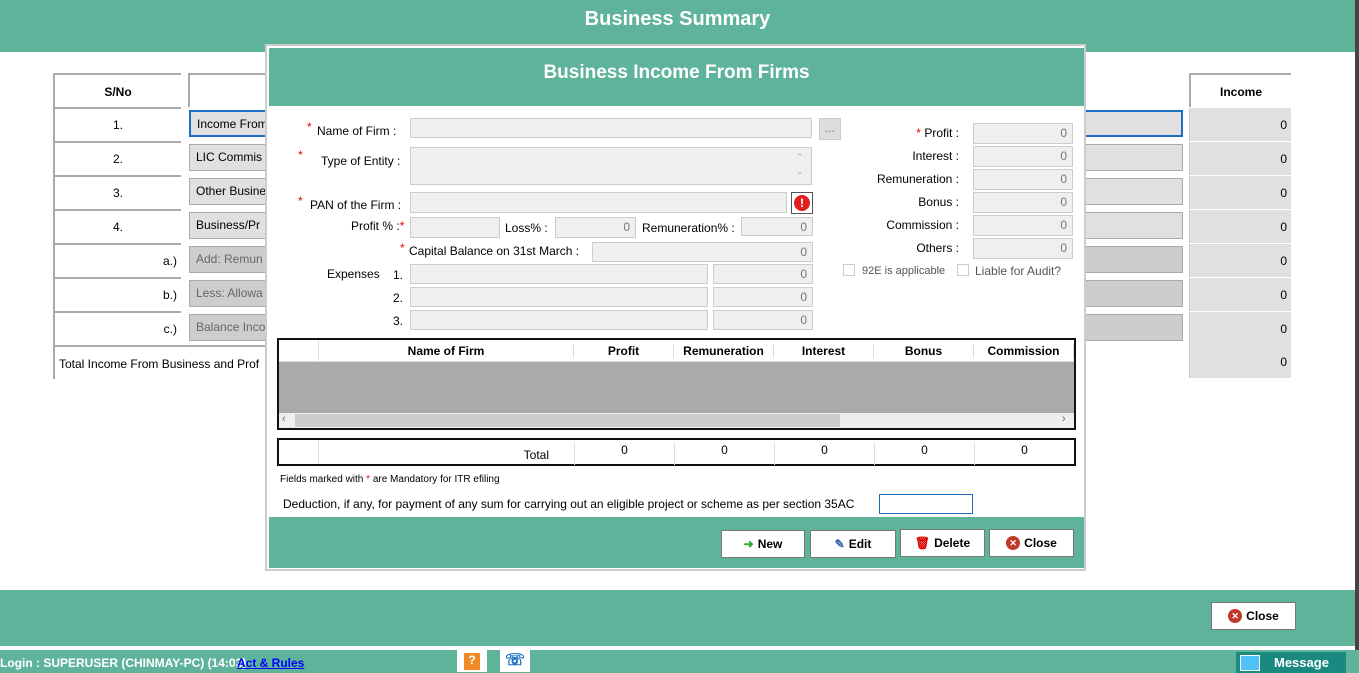 This screenshot has height=673, width=1359. What do you see at coordinates (1018, 271) in the screenshot?
I see `audit-label: Liable for Audit?` at bounding box center [1018, 271].